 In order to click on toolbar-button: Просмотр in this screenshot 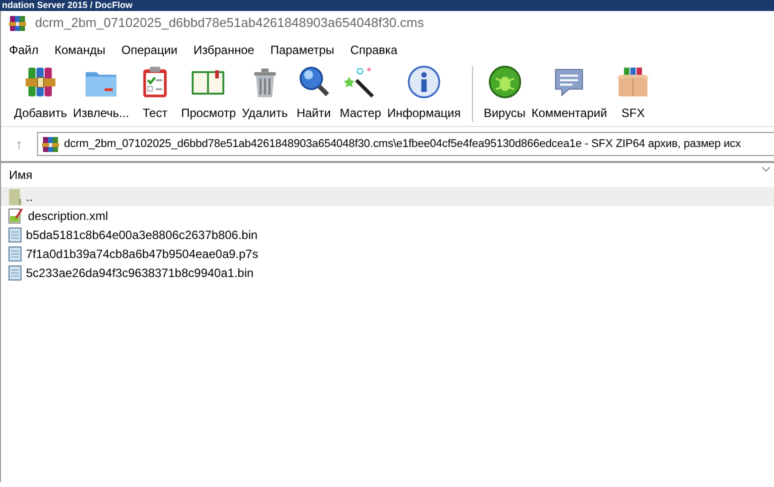, I will do `click(208, 95)`.